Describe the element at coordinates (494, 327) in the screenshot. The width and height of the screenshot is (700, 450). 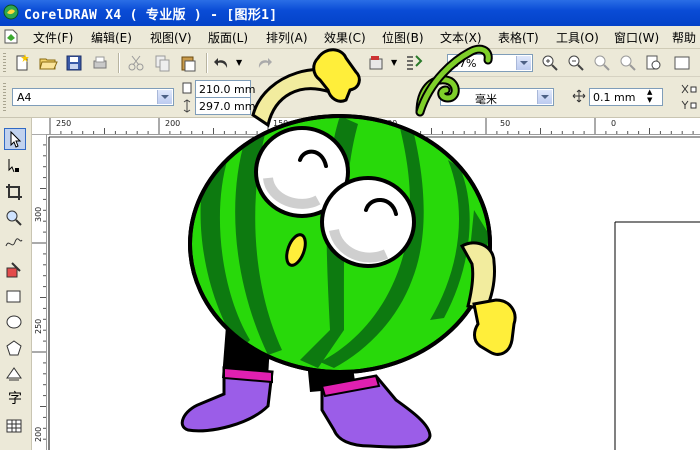
I see `right-glove` at that location.